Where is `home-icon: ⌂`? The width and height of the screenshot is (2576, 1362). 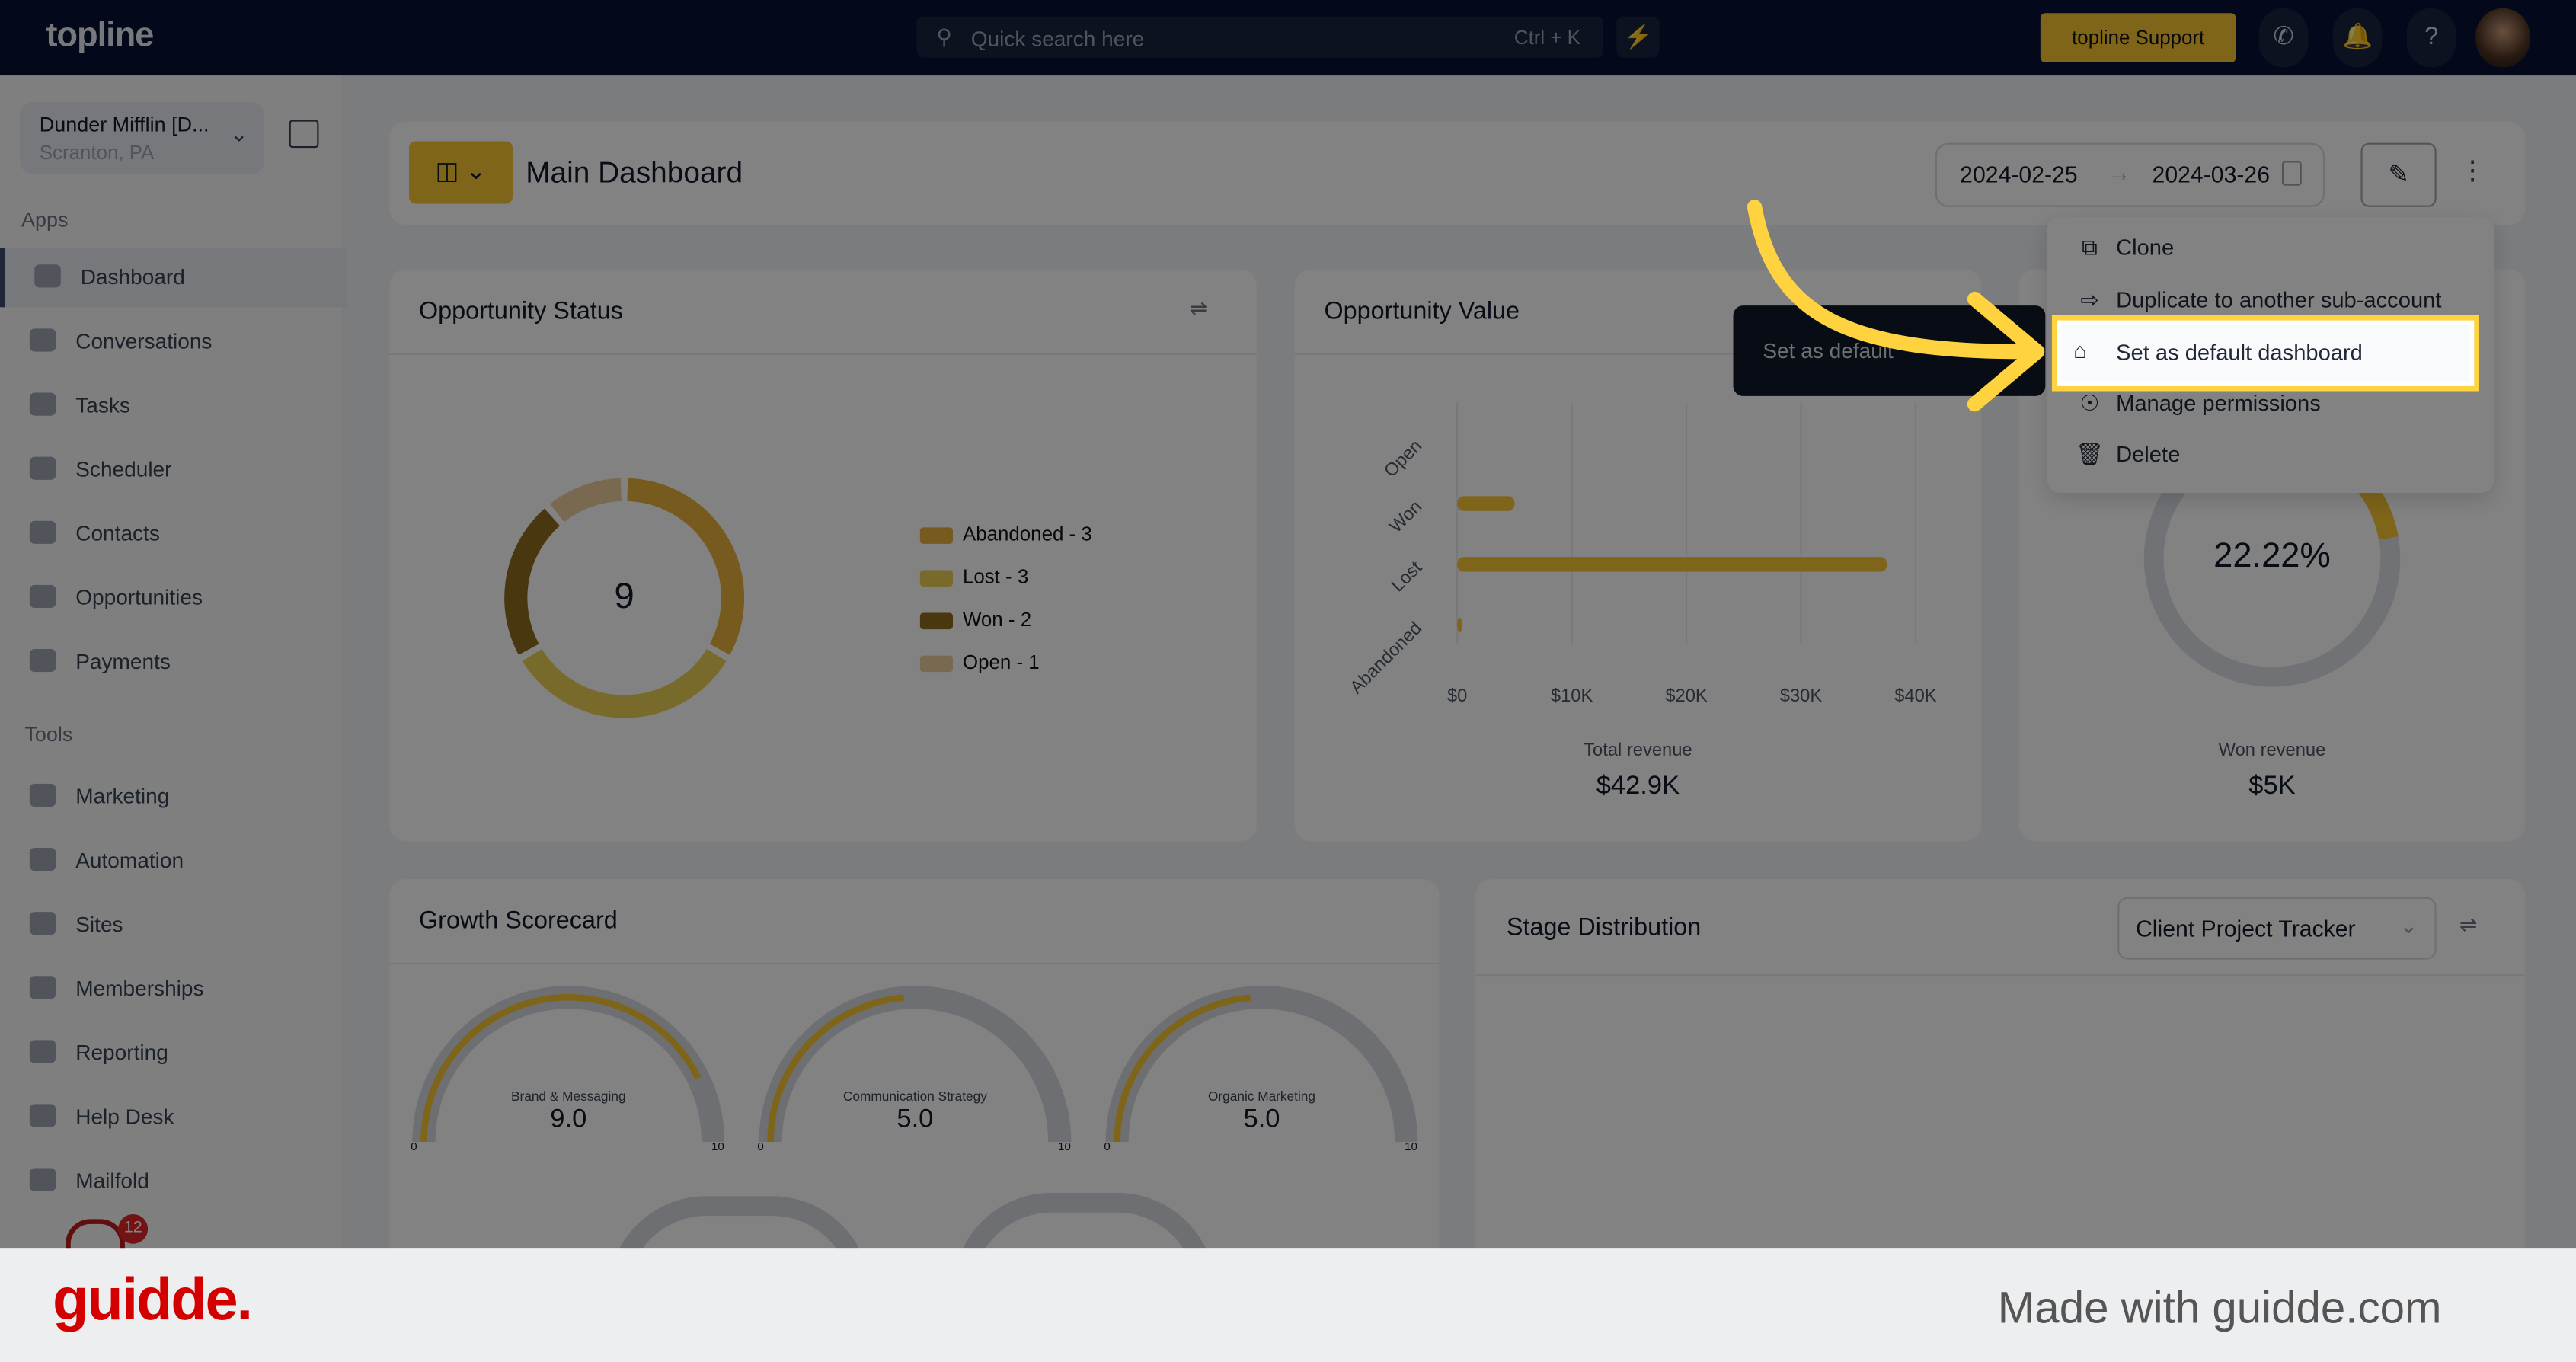
home-icon: ⌂ is located at coordinates (2080, 350).